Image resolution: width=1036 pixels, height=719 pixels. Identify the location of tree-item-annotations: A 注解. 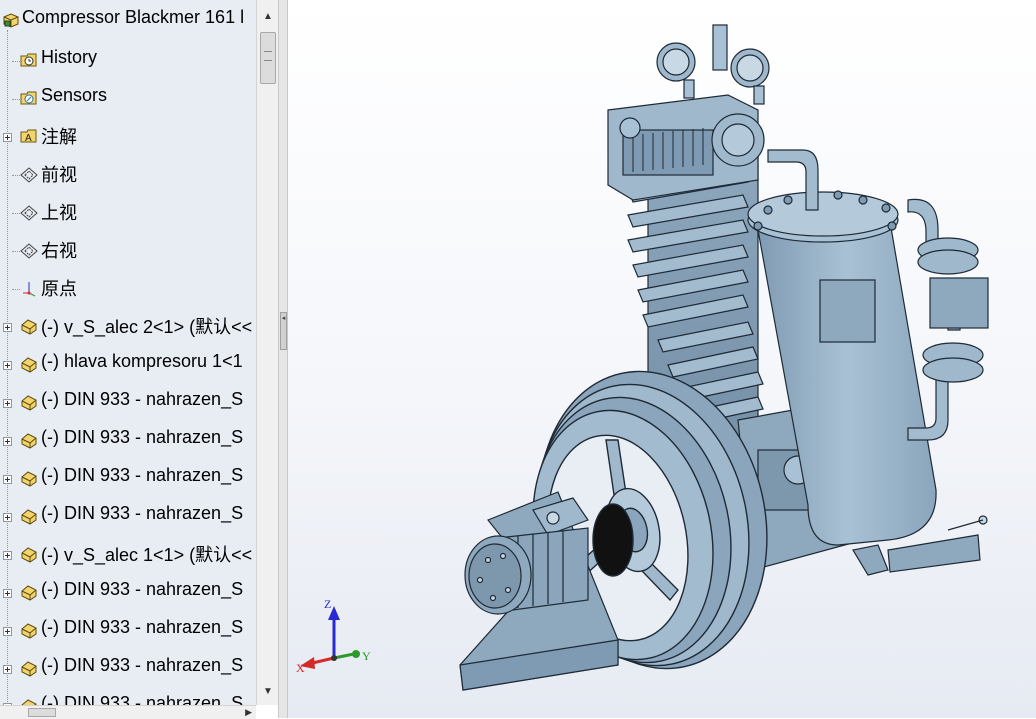
(128, 133).